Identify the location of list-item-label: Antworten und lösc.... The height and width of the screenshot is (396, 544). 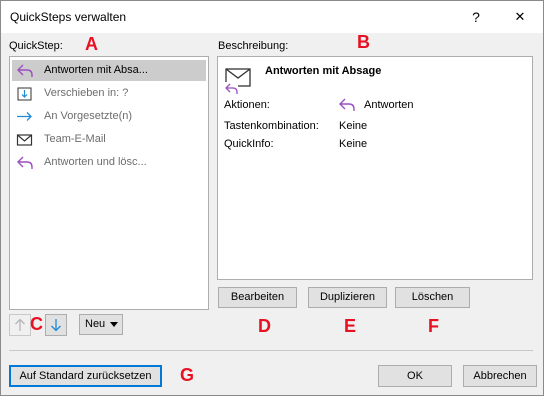
(95, 162).